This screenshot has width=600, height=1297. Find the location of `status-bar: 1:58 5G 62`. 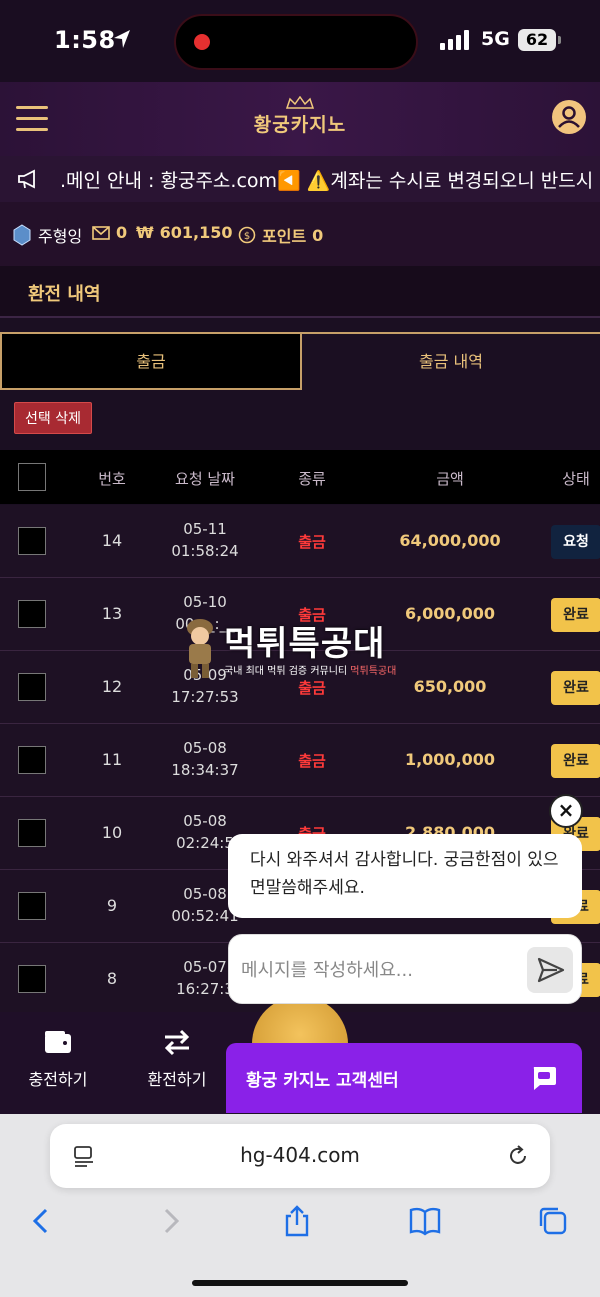

status-bar: 1:58 5G 62 is located at coordinates (300, 41).